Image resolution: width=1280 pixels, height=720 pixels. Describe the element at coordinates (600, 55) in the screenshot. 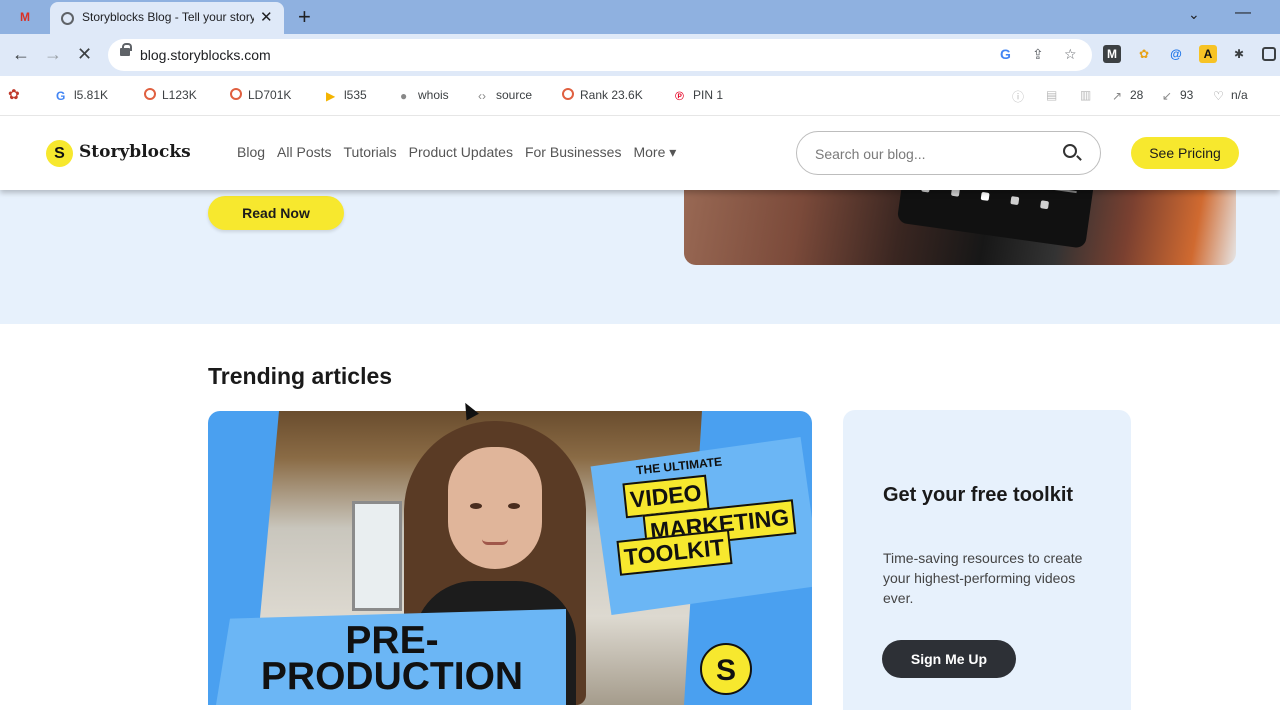

I see `omnibox: blog.storyblocks.com G ⇪ ☆` at that location.